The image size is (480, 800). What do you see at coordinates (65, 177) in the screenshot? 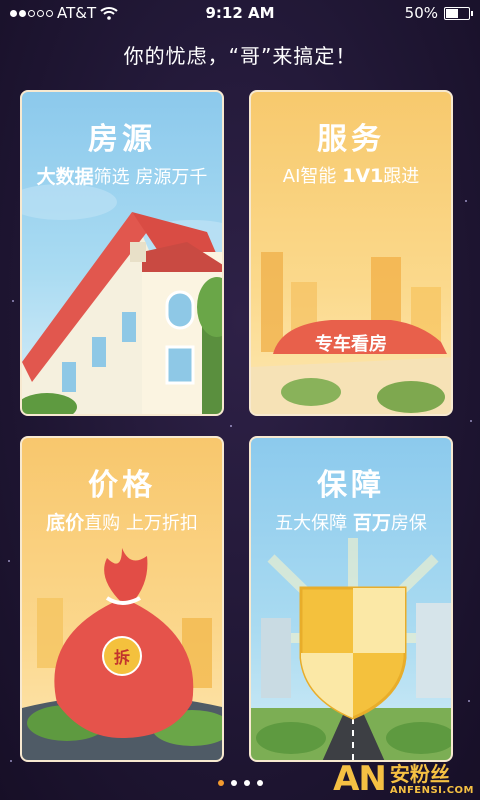
I see `card-subtitle-bold: 大数据` at bounding box center [65, 177].